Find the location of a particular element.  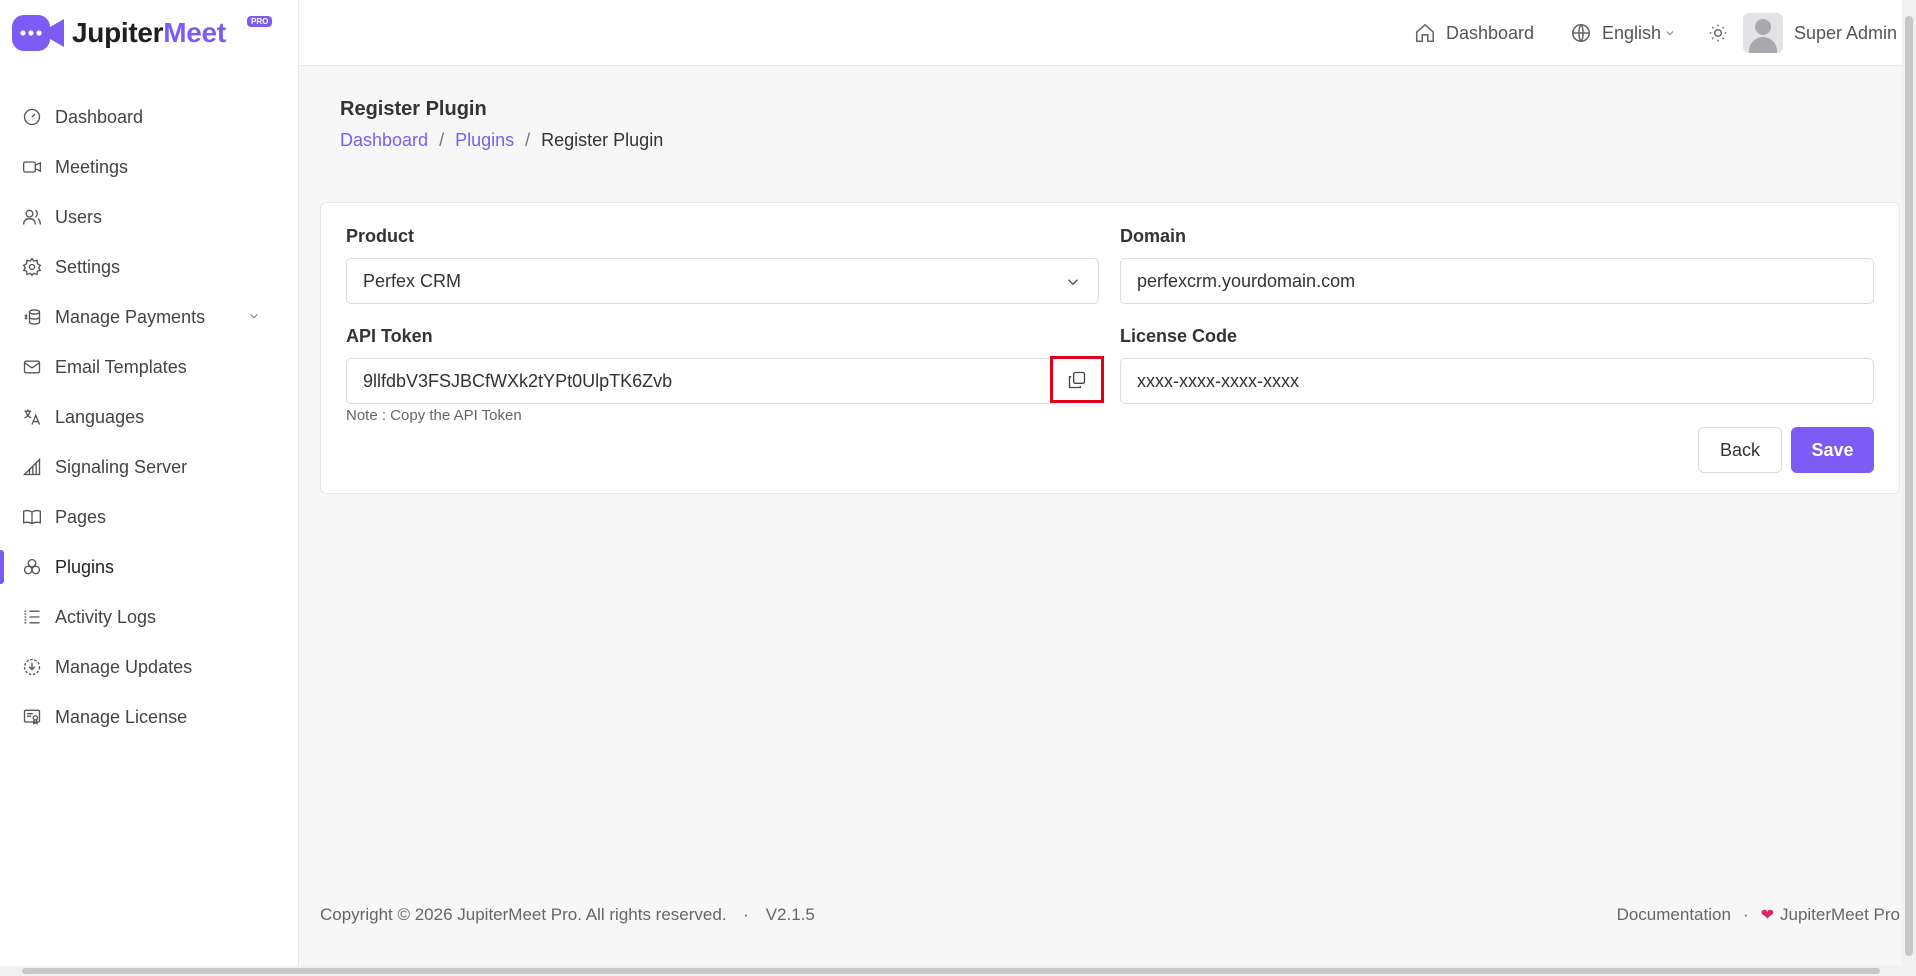

sidebar-item-label: Plugins is located at coordinates (85, 566).